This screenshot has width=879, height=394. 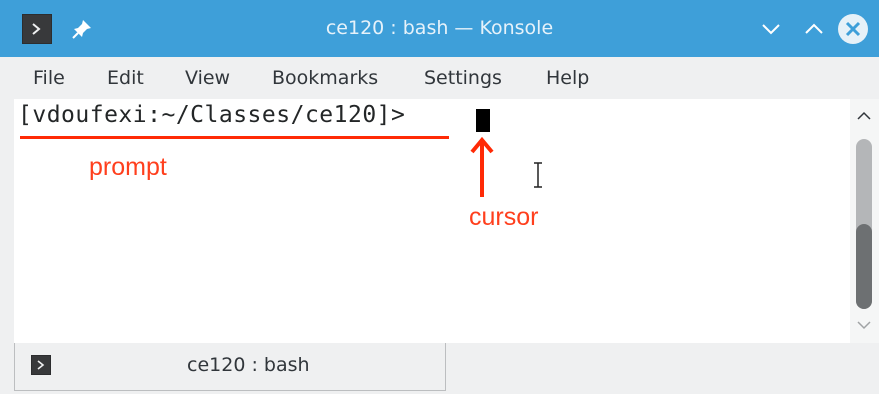 I want to click on terminal-cursor, so click(x=483, y=120).